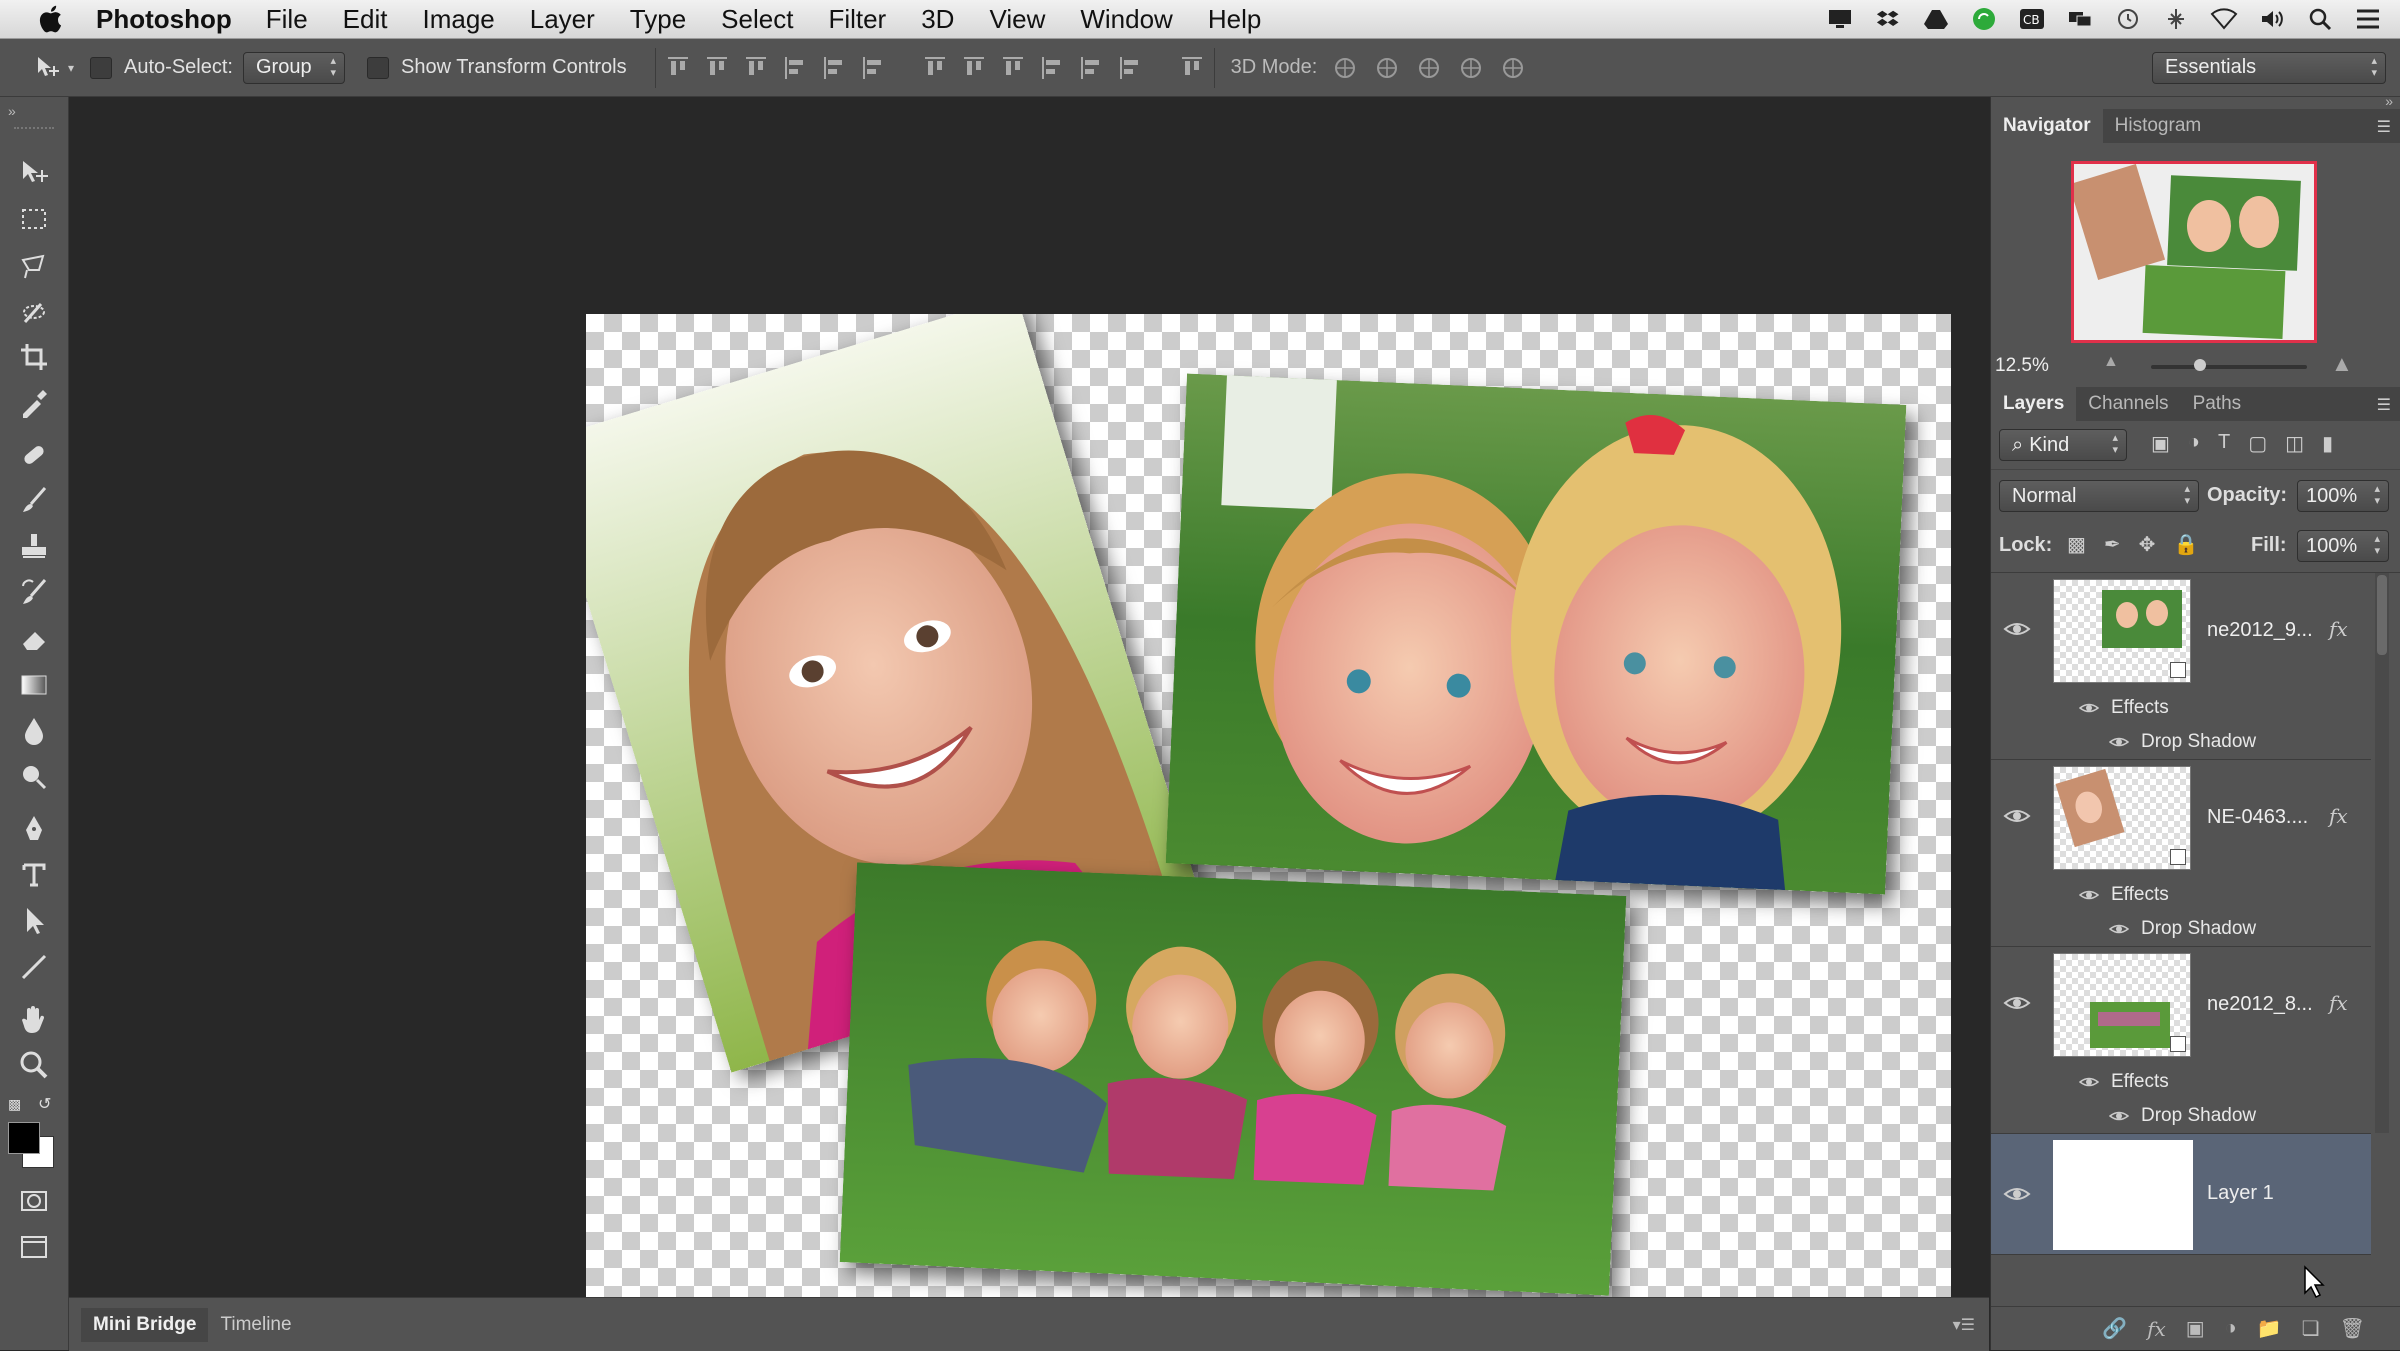  I want to click on lock-transparent-icon: ▩, so click(2076, 544).